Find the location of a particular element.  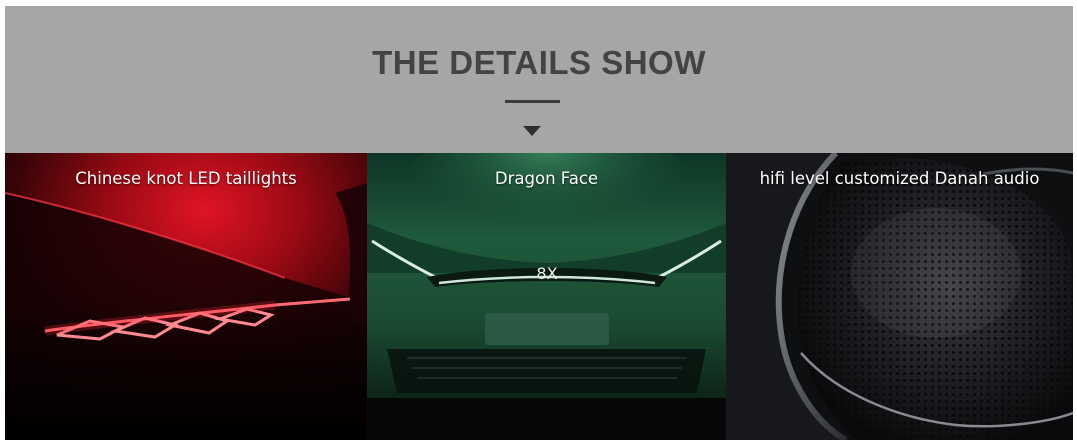

triangle-down-icon is located at coordinates (532, 131).